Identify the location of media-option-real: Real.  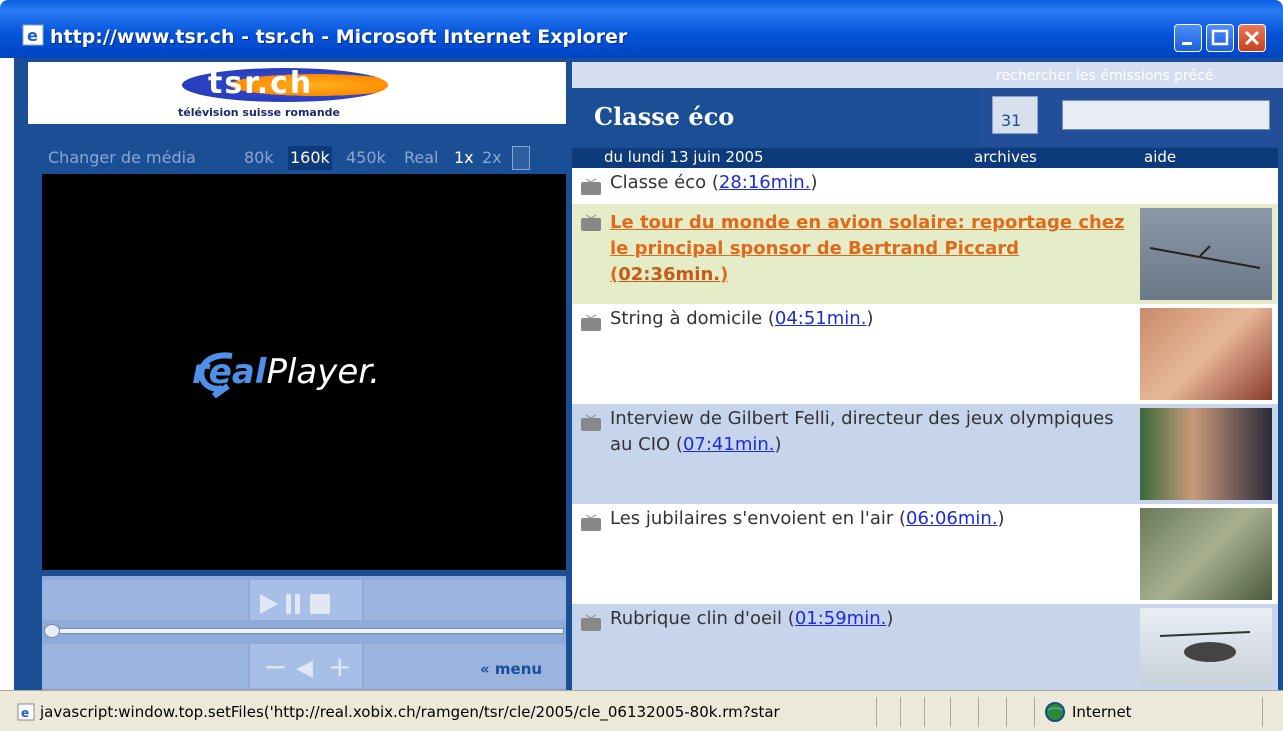
(421, 158).